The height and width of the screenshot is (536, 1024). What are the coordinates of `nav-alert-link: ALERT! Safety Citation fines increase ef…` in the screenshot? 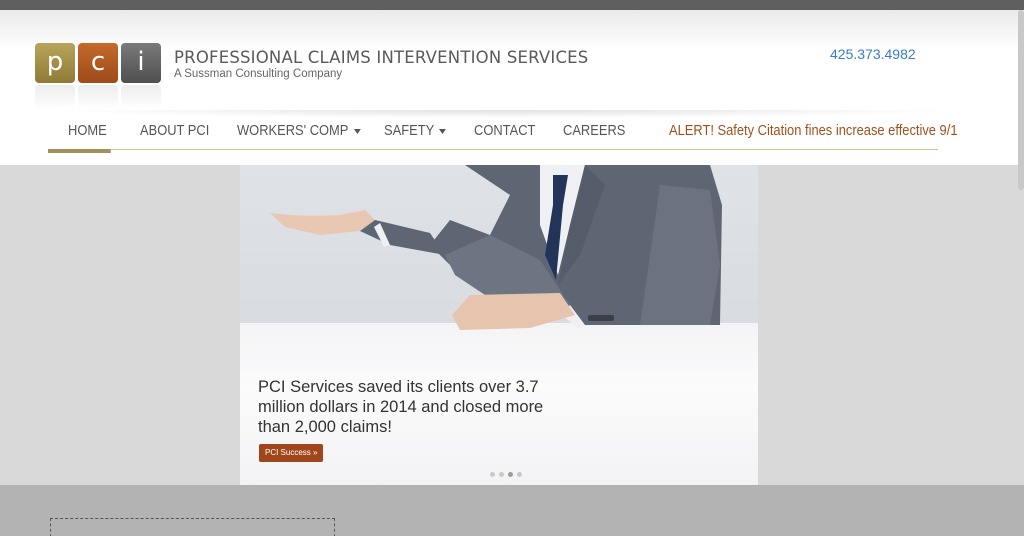 It's located at (813, 130).